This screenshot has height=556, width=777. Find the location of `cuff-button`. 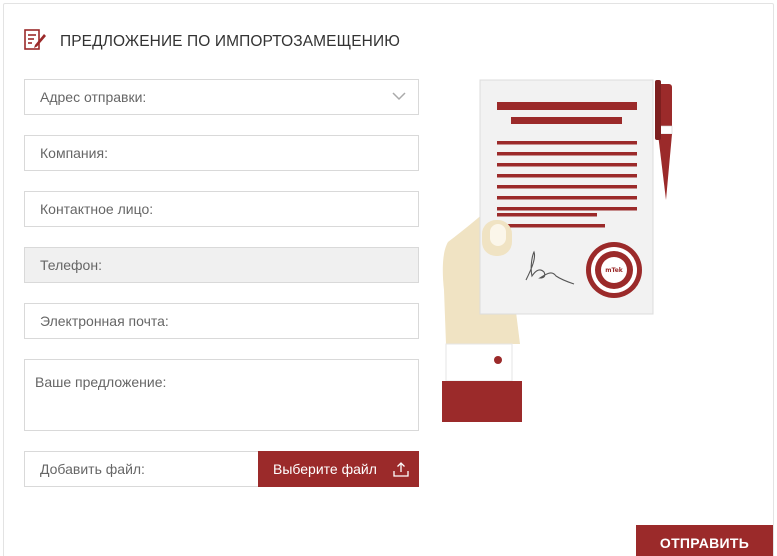

cuff-button is located at coordinates (498, 360).